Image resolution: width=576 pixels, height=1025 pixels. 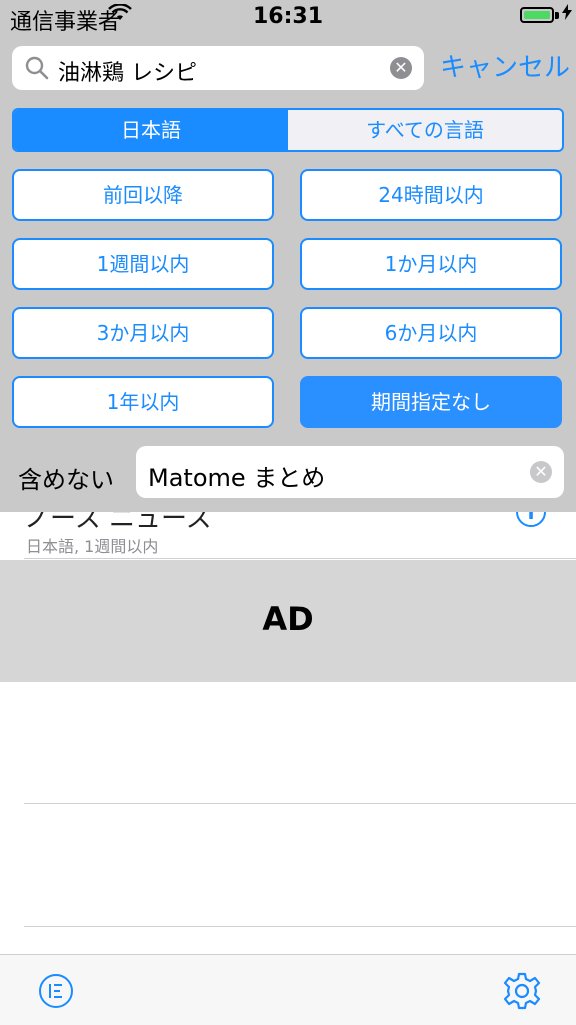 I want to click on list-item-subtitle: 日本語, 1週間以内, so click(x=92, y=546).